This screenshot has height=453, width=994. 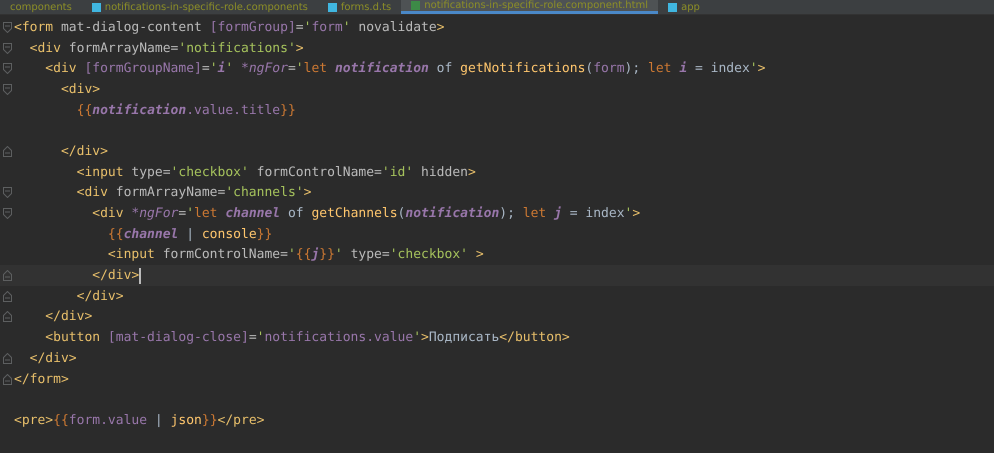 What do you see at coordinates (34, 420) in the screenshot?
I see `code-tag: <pre>` at bounding box center [34, 420].